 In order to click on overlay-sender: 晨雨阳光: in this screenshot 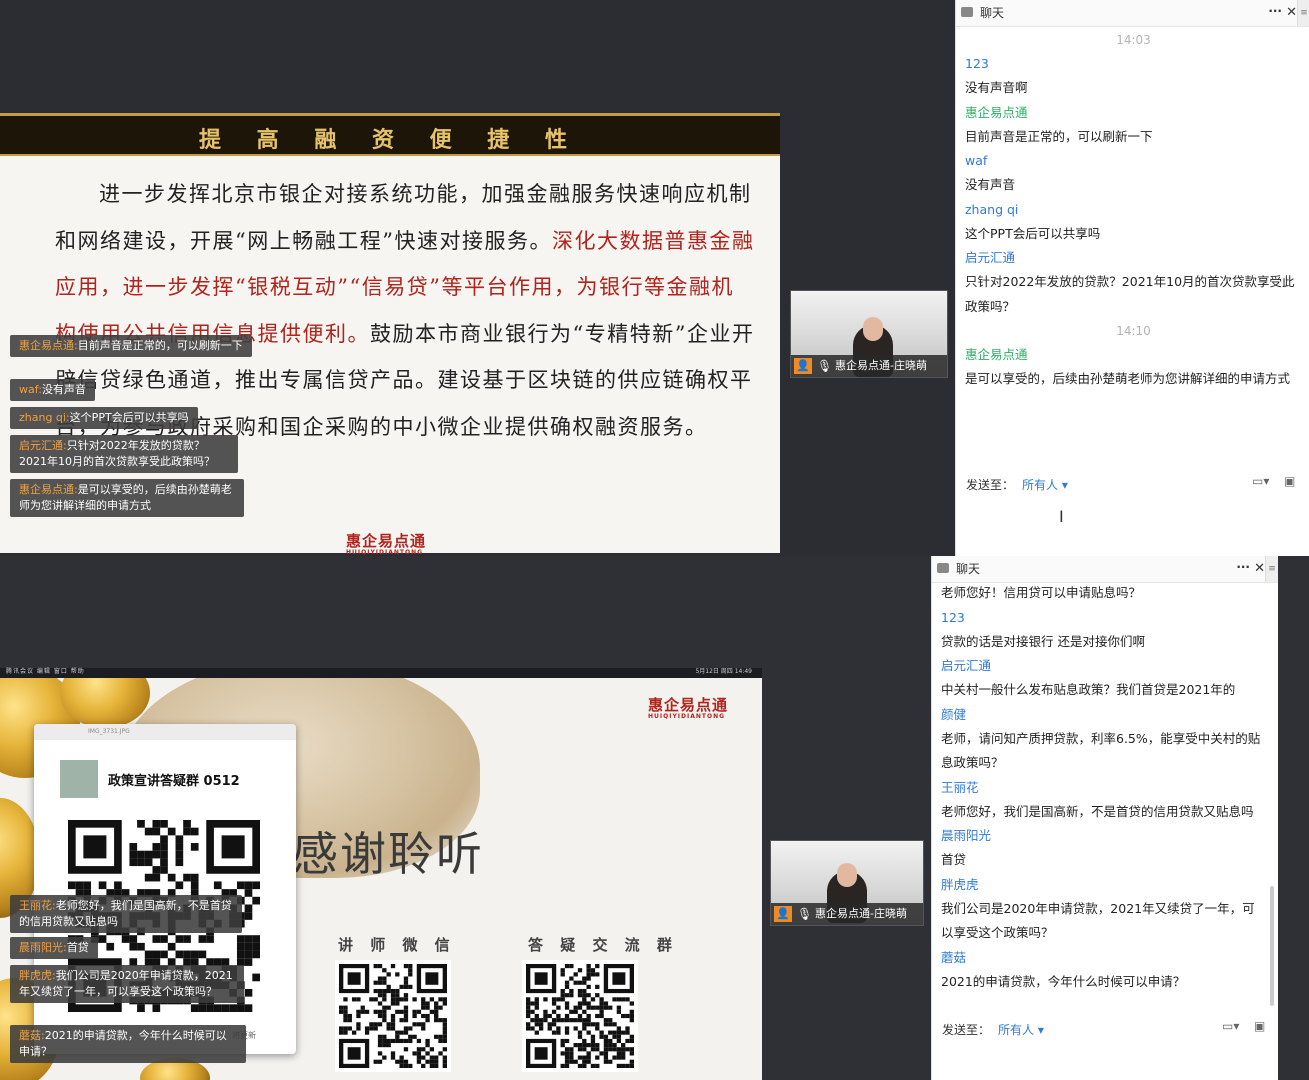, I will do `click(43, 947)`.